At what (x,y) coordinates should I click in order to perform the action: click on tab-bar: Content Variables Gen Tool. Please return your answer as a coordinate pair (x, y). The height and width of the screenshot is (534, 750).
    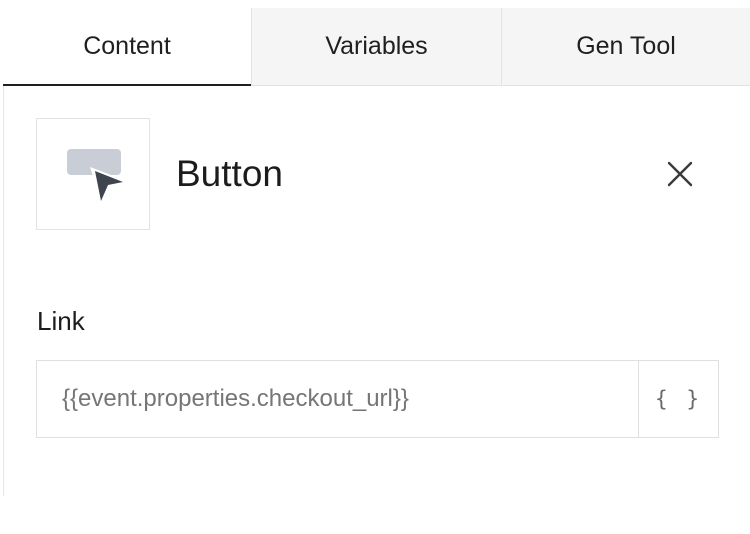
    Looking at the image, I should click on (376, 47).